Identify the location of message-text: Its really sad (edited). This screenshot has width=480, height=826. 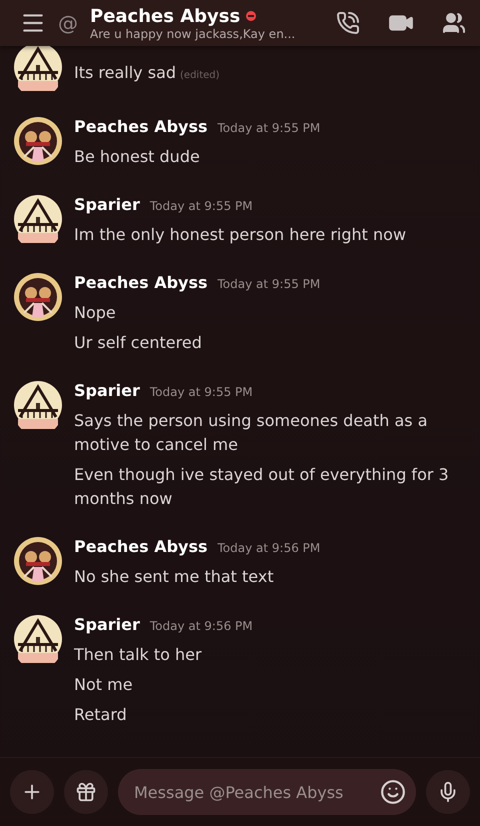
(147, 73).